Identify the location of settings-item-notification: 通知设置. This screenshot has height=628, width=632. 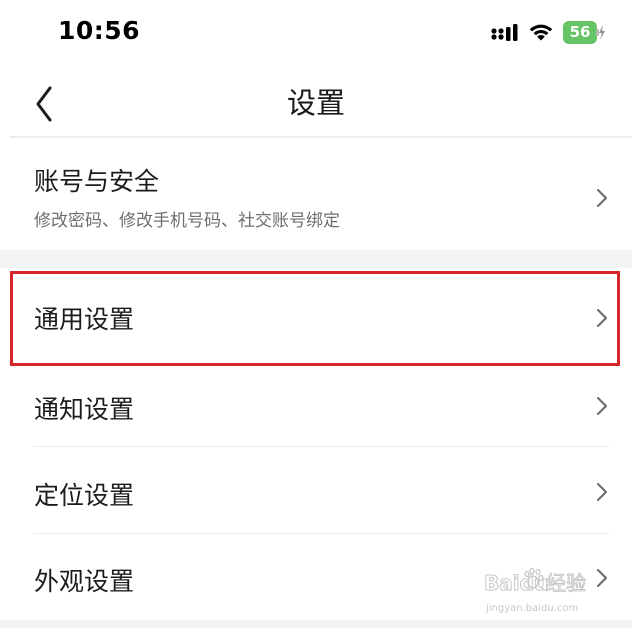
(321, 404).